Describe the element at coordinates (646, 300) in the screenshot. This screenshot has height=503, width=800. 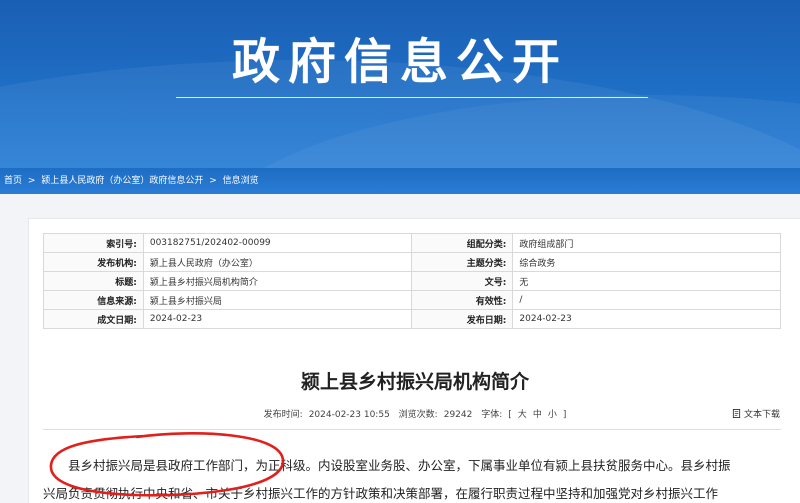
I see `meta-value: /` at that location.